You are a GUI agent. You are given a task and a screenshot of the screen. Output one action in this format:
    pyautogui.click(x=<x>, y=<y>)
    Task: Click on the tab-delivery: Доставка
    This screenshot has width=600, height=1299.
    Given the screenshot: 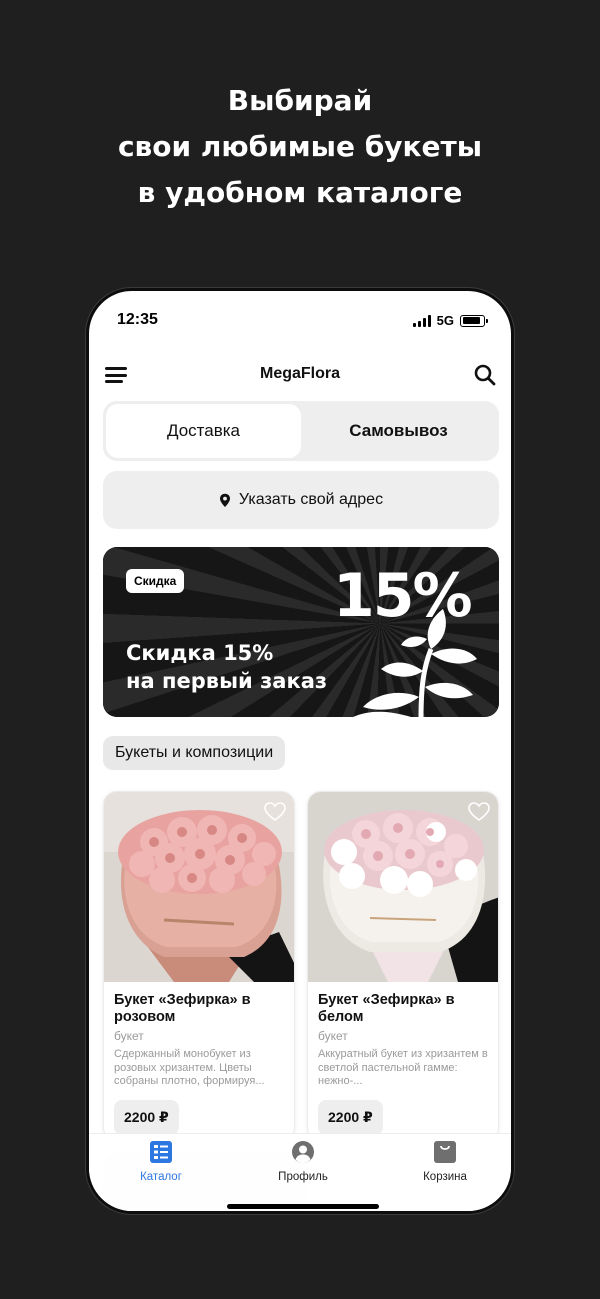 What is the action you would take?
    pyautogui.click(x=203, y=431)
    